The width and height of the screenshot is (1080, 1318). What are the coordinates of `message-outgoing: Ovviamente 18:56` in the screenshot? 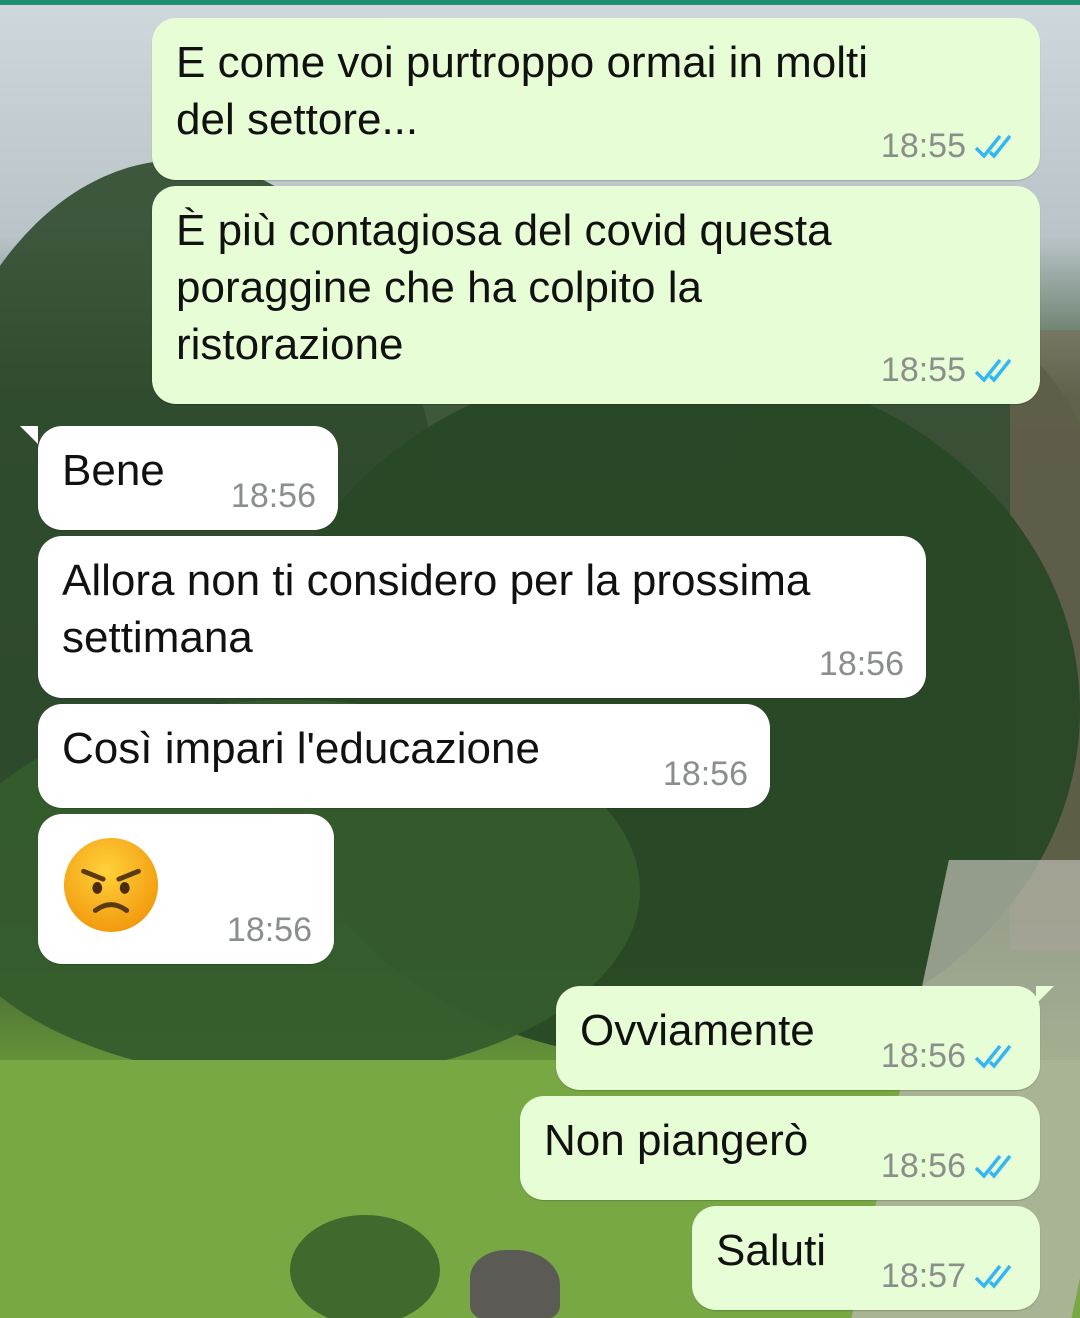 It's located at (805, 1038).